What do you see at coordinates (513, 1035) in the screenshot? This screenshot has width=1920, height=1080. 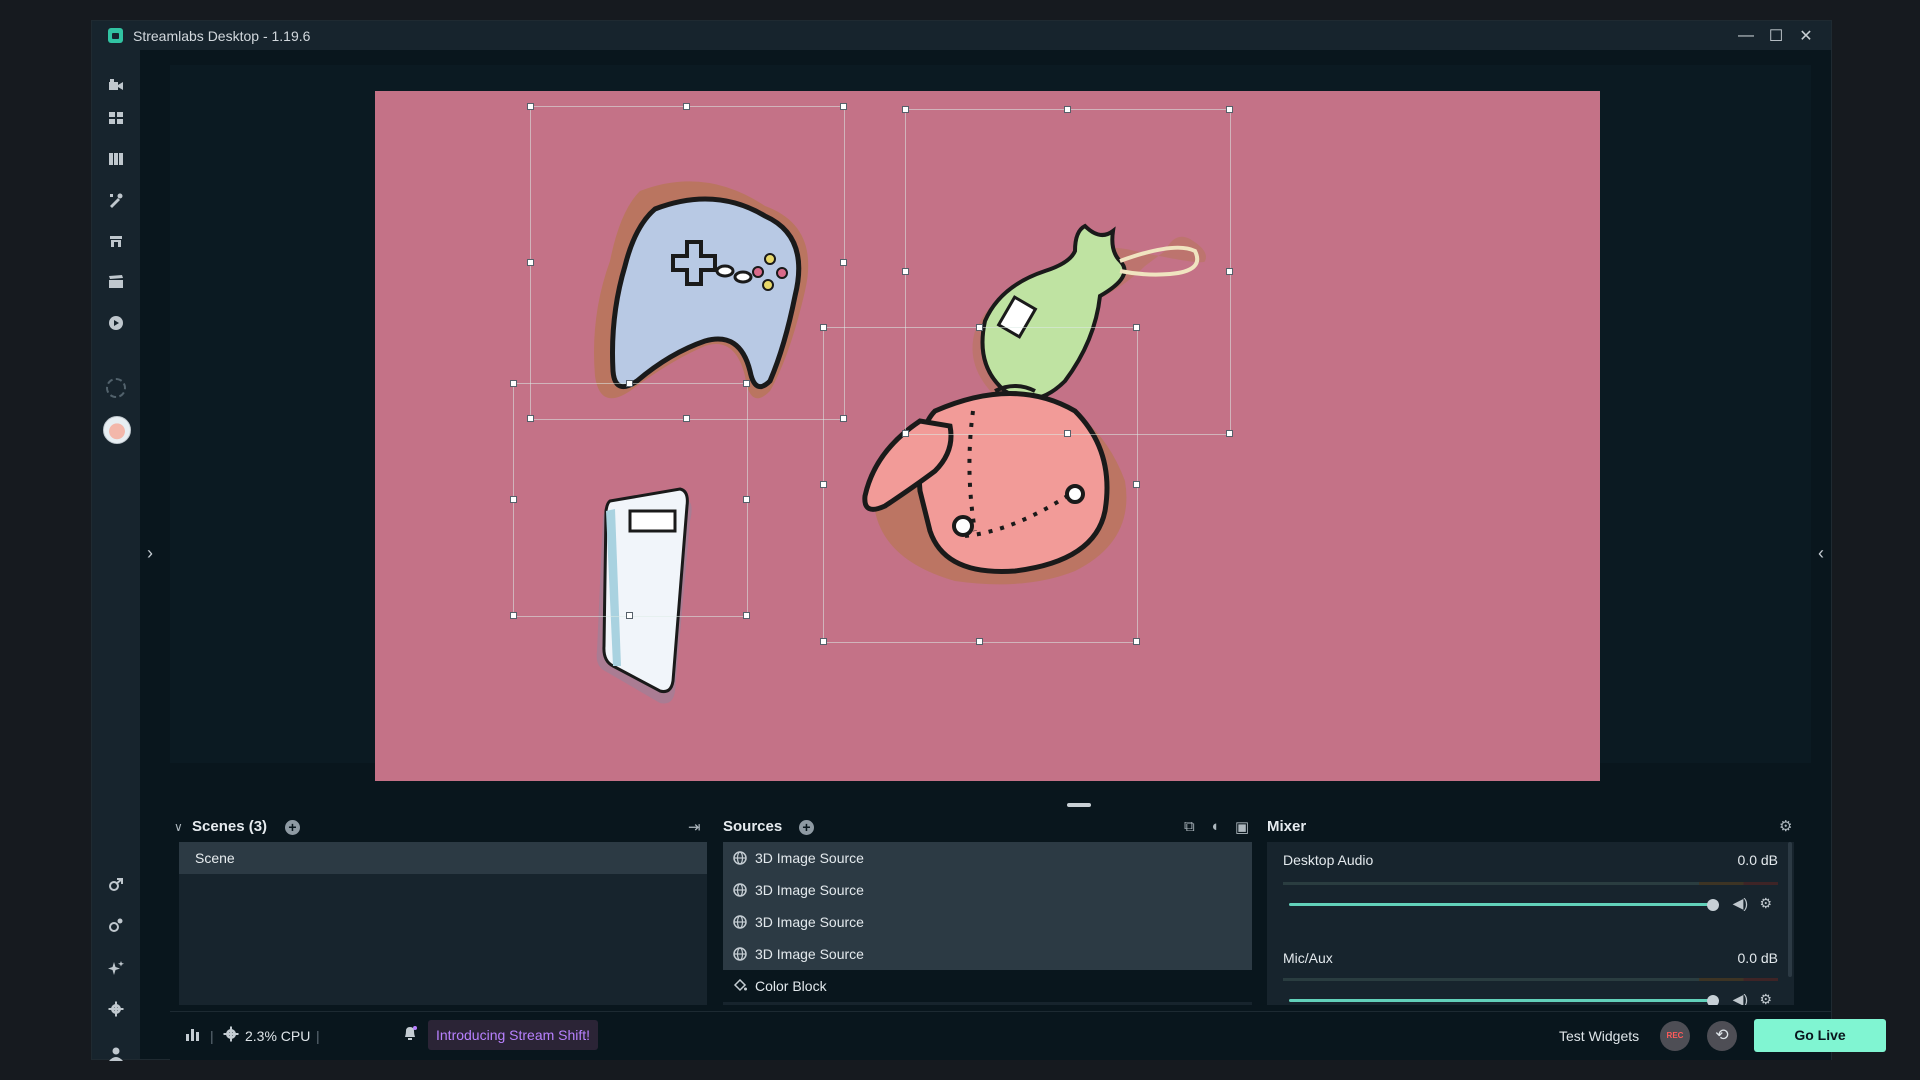 I see `promo-banner: Introducing Stream Shift!` at bounding box center [513, 1035].